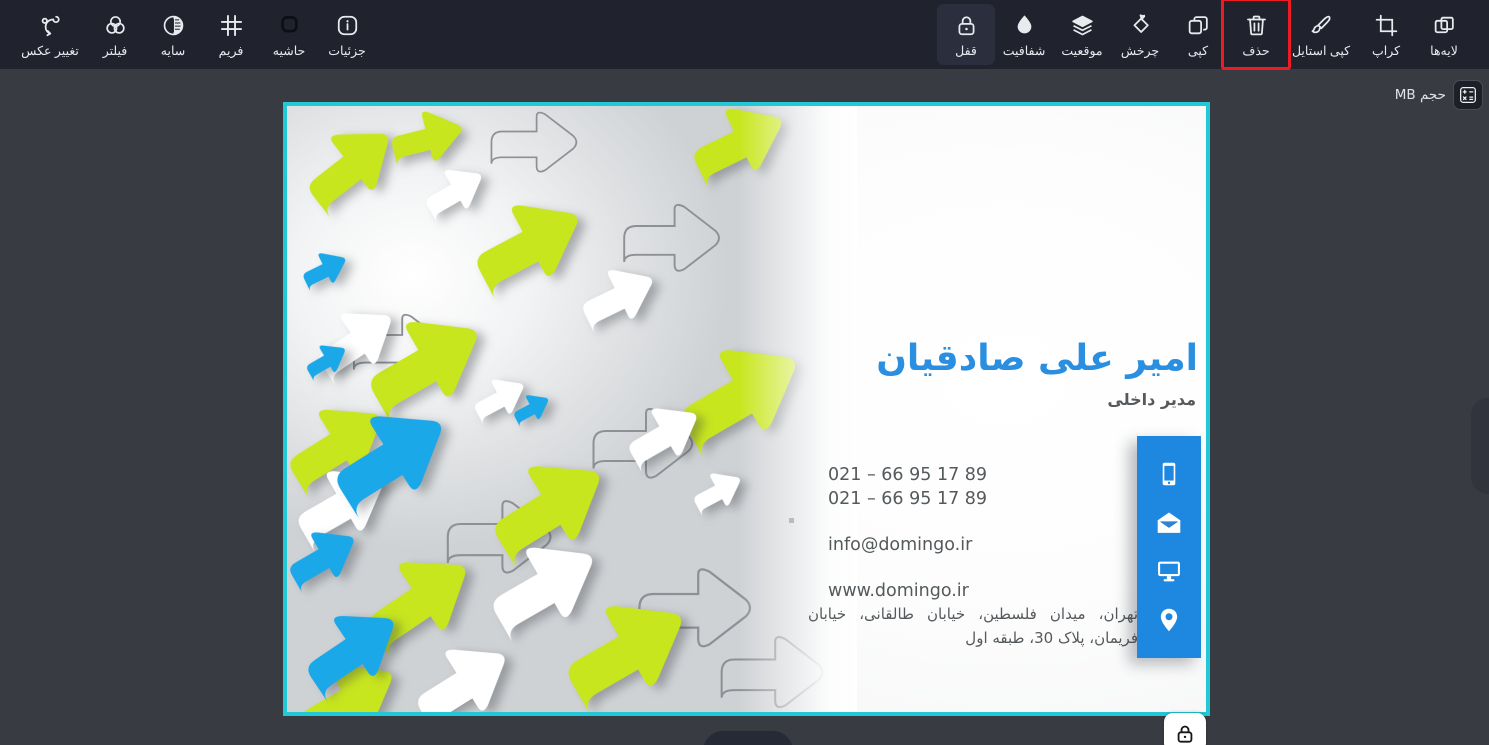  Describe the element at coordinates (1480, 446) in the screenshot. I see `right-edge-handle` at that location.